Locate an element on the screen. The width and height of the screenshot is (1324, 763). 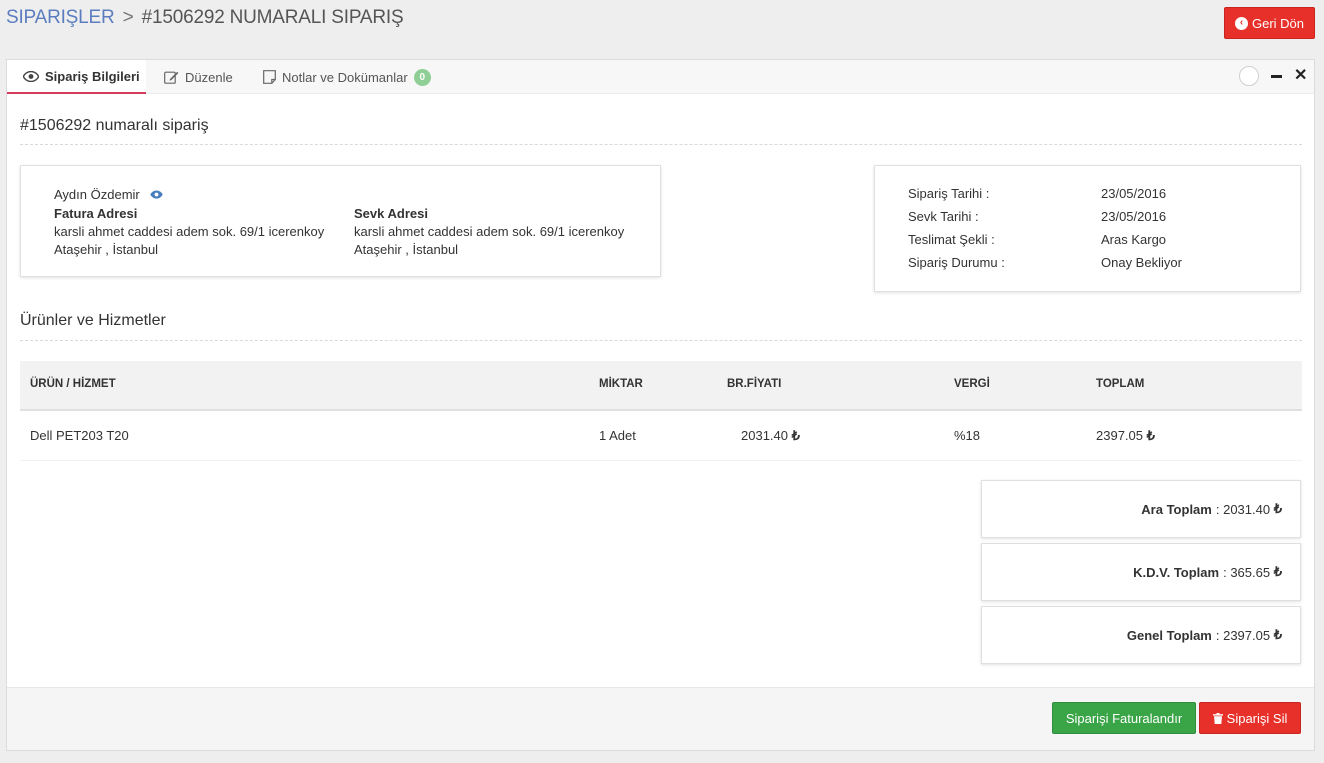
delete-order-label: Siparişi Sil is located at coordinates (1257, 718).